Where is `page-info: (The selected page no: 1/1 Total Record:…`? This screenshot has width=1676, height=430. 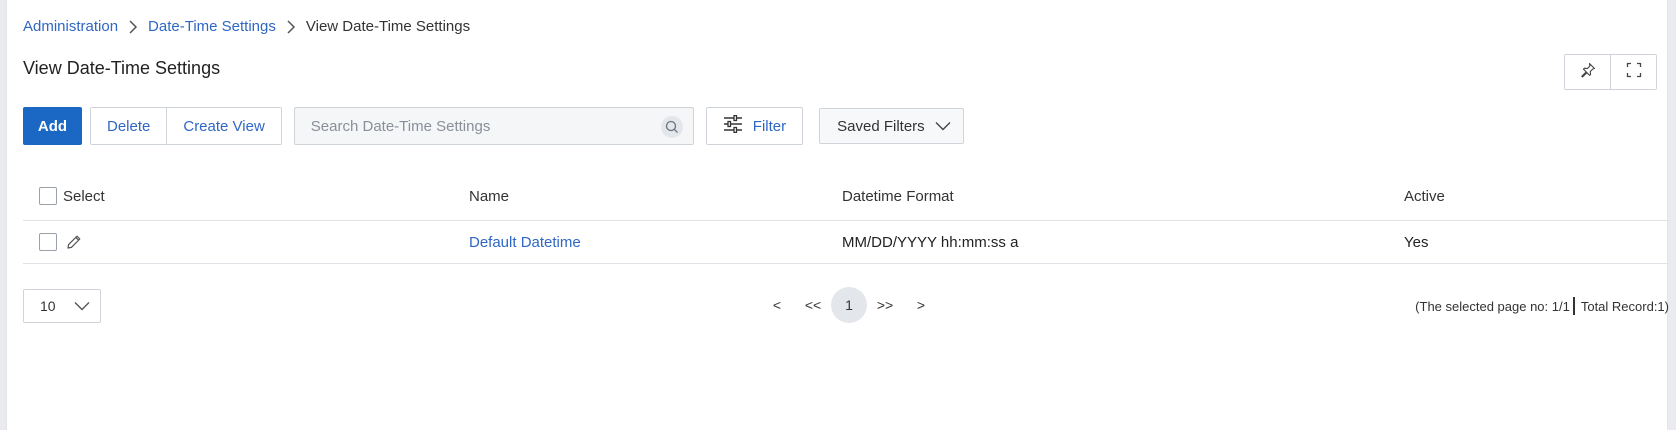
page-info: (The selected page no: 1/1 Total Record:… is located at coordinates (1542, 306).